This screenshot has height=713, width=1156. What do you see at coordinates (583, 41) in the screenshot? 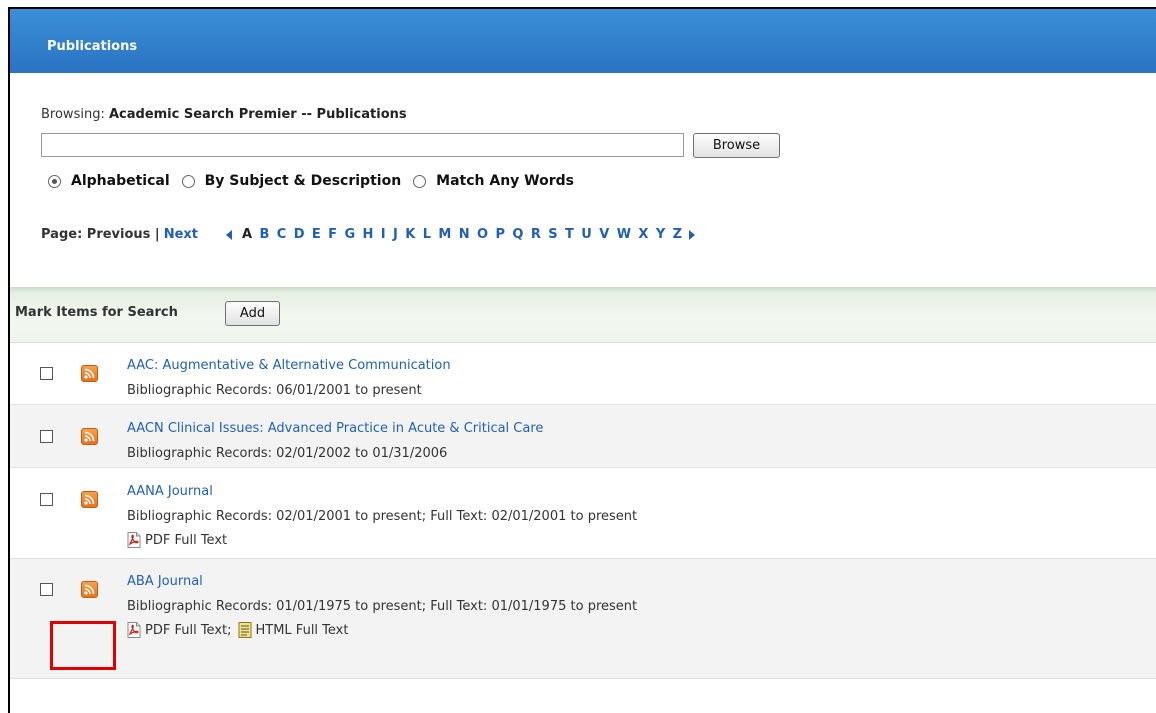
I see `panel-header: Publications` at bounding box center [583, 41].